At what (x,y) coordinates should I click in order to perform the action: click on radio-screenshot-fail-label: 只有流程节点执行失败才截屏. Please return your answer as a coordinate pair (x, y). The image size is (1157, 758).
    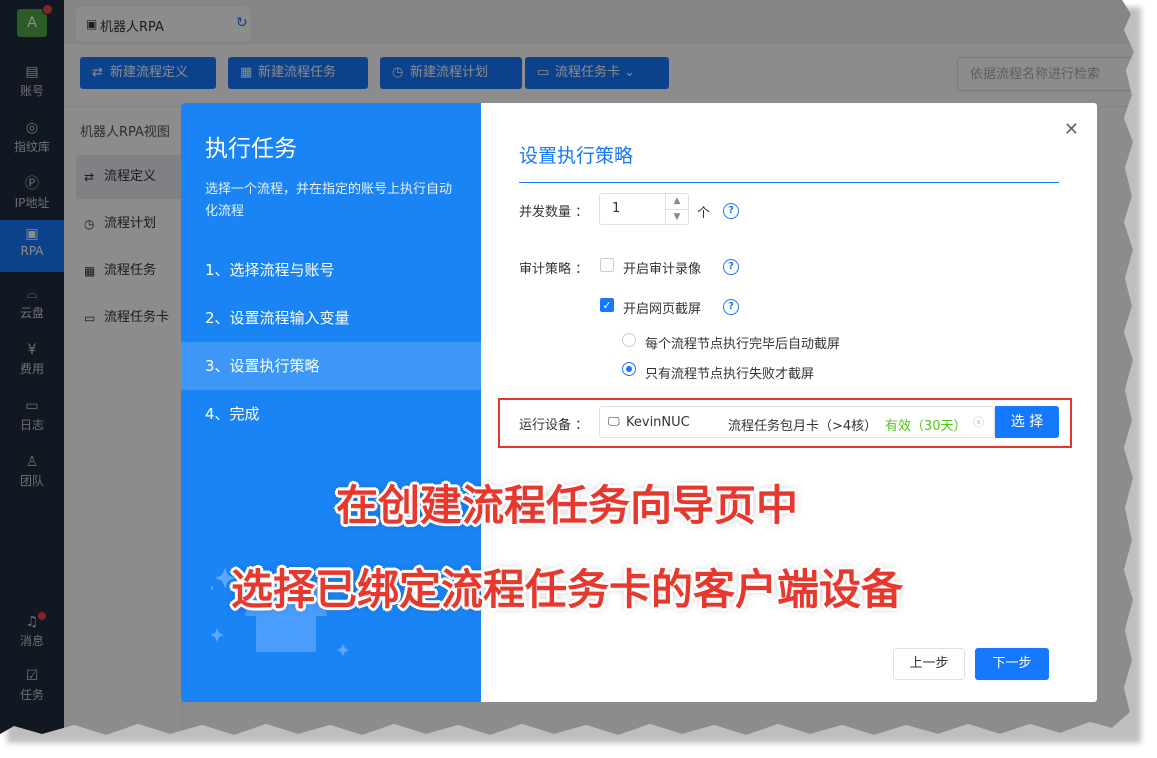
    Looking at the image, I should click on (730, 374).